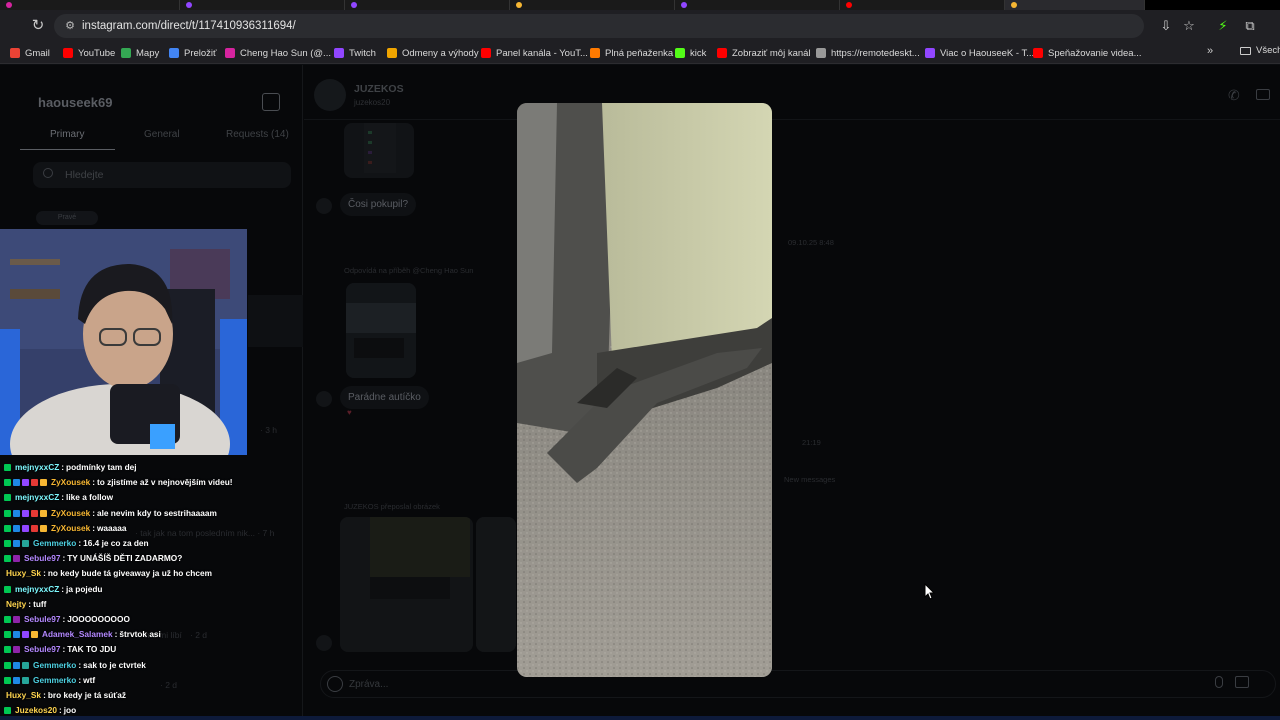  I want to click on phone-icon: ✆, so click(1234, 95).